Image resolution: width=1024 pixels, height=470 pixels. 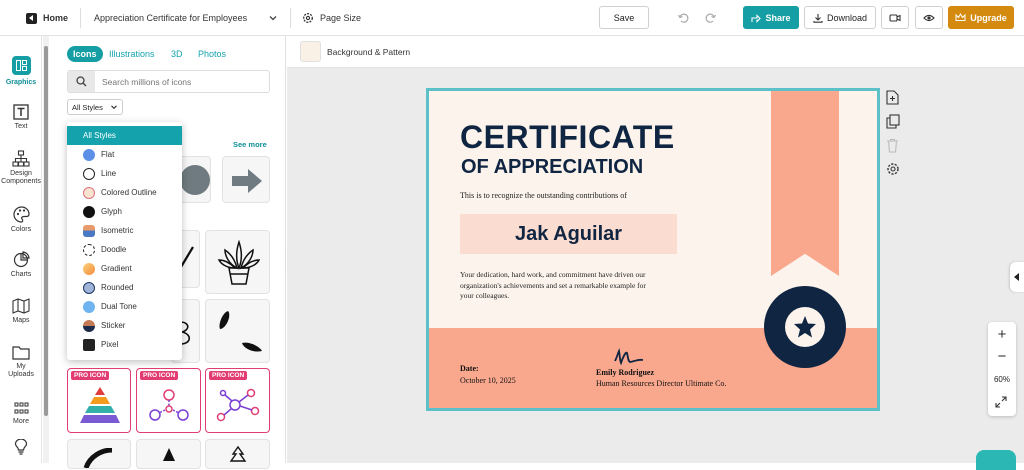 What do you see at coordinates (624, 17) in the screenshot?
I see `save-button: Save` at bounding box center [624, 17].